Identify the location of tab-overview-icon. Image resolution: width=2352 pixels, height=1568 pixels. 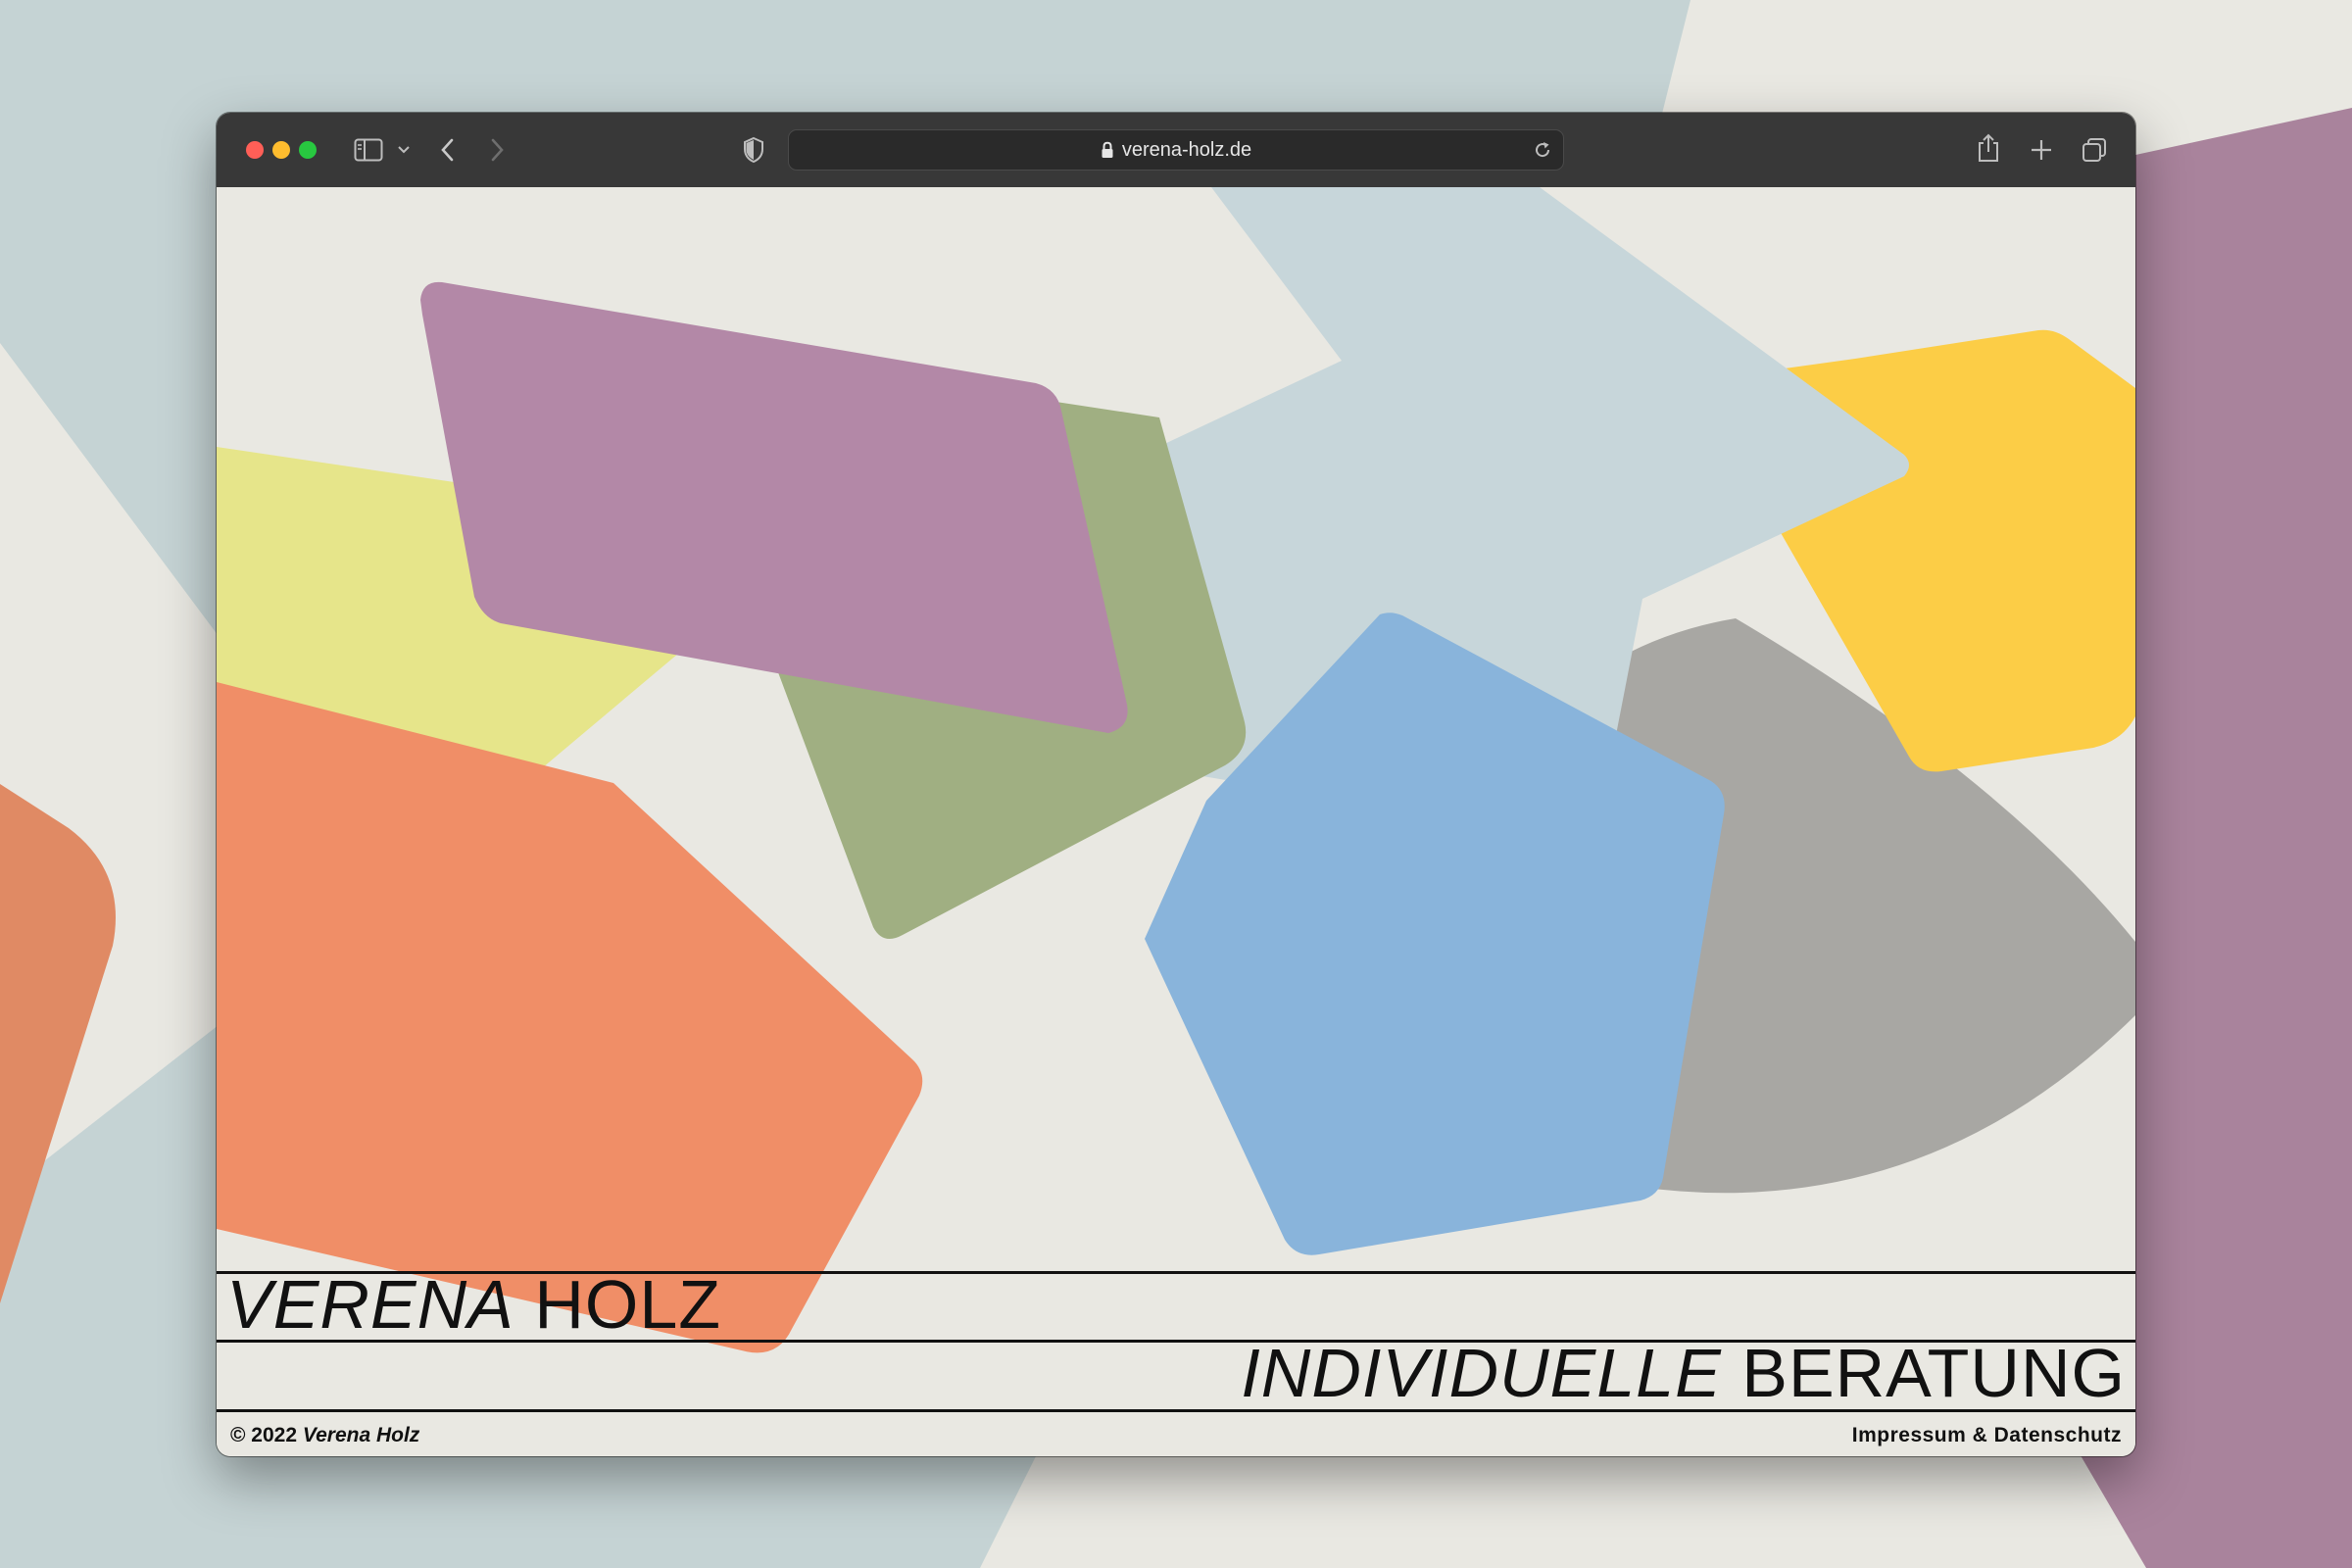
(2094, 150).